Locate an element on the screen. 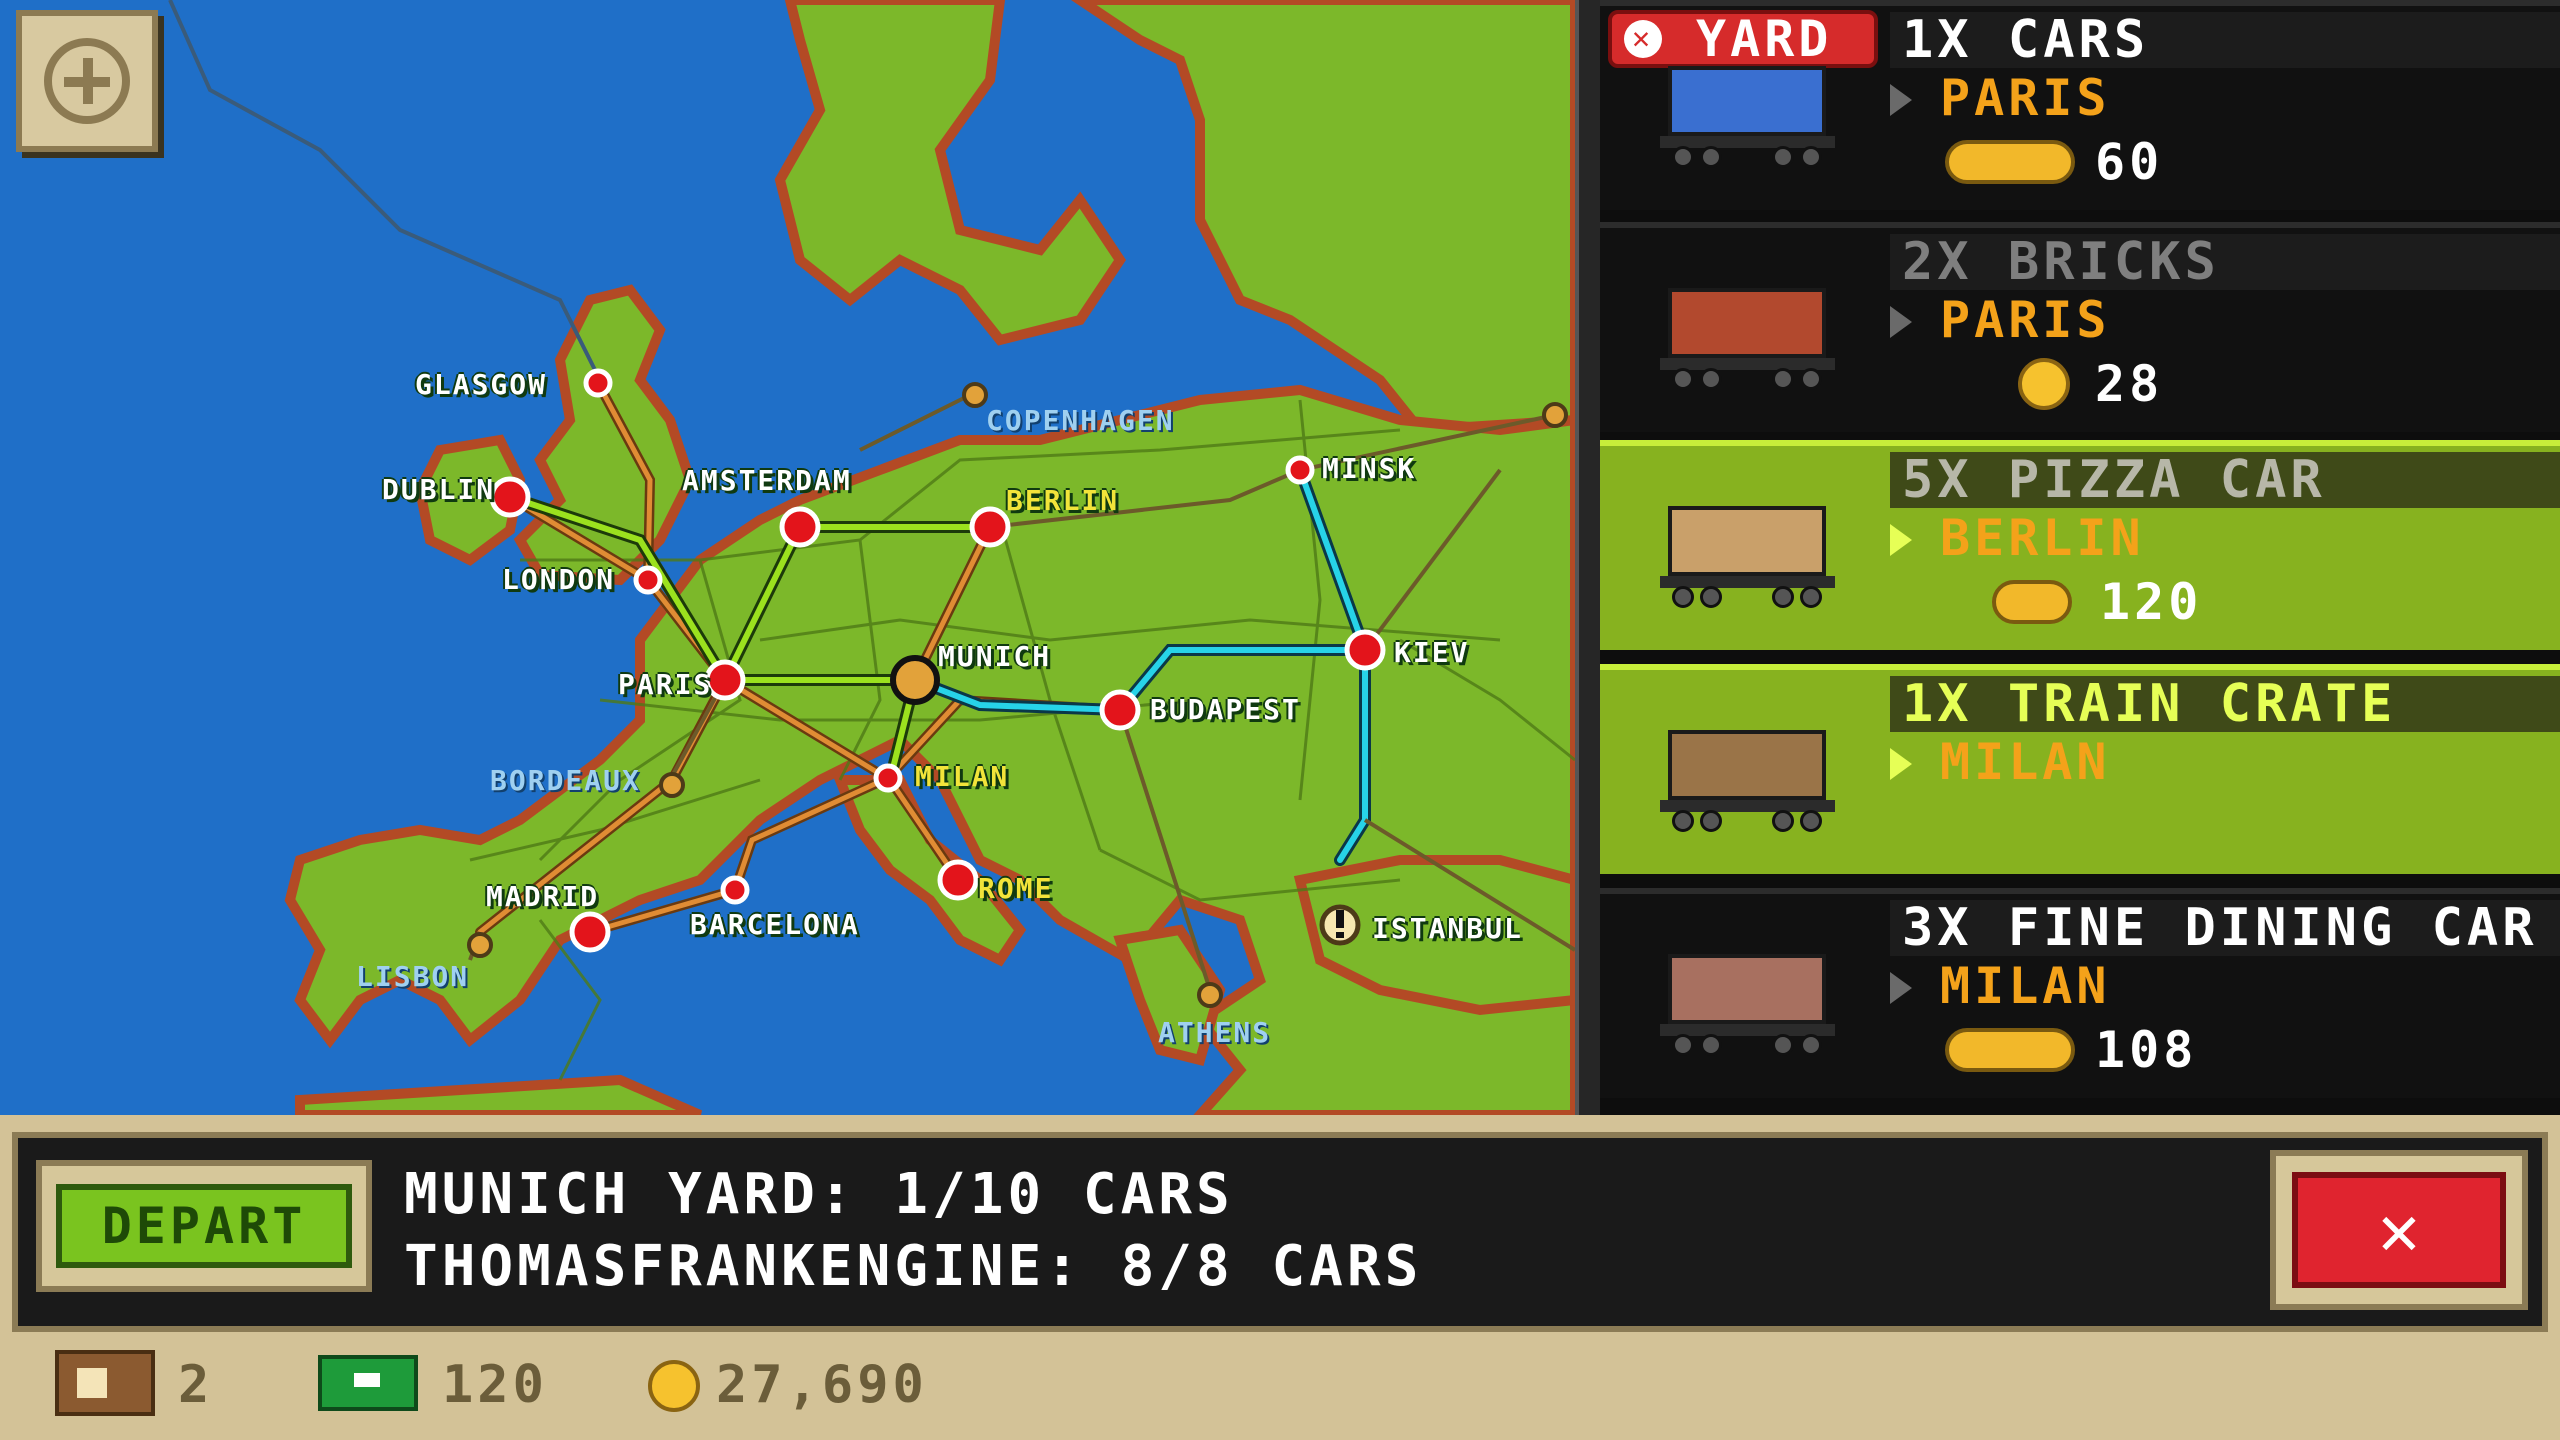  city-label-bordeaux: BORDEAUX is located at coordinates (565, 781).